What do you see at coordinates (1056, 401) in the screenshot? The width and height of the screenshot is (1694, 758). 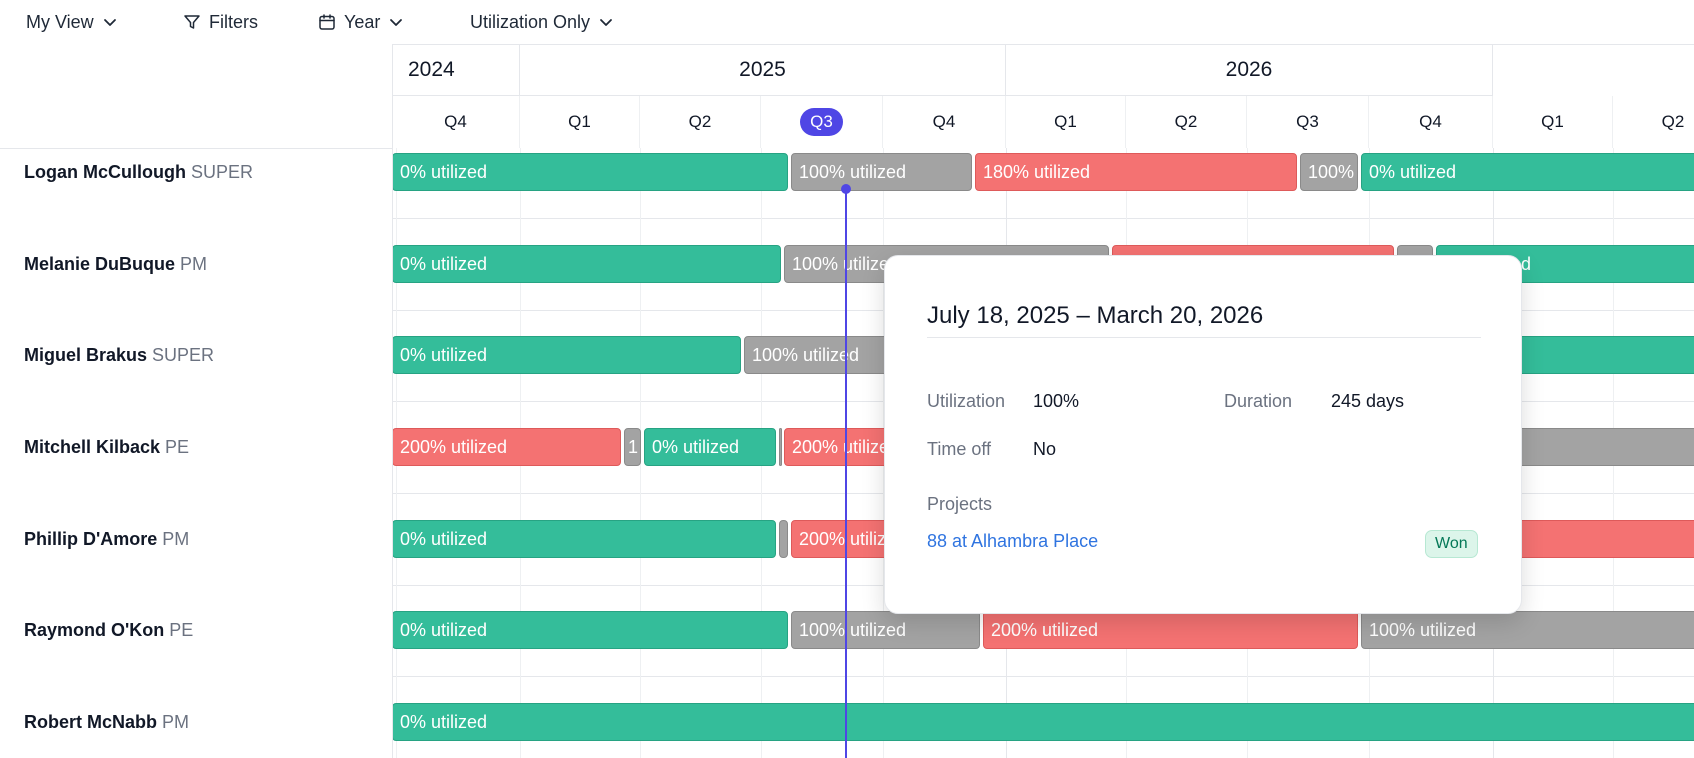 I see `utilization-value: 100%` at bounding box center [1056, 401].